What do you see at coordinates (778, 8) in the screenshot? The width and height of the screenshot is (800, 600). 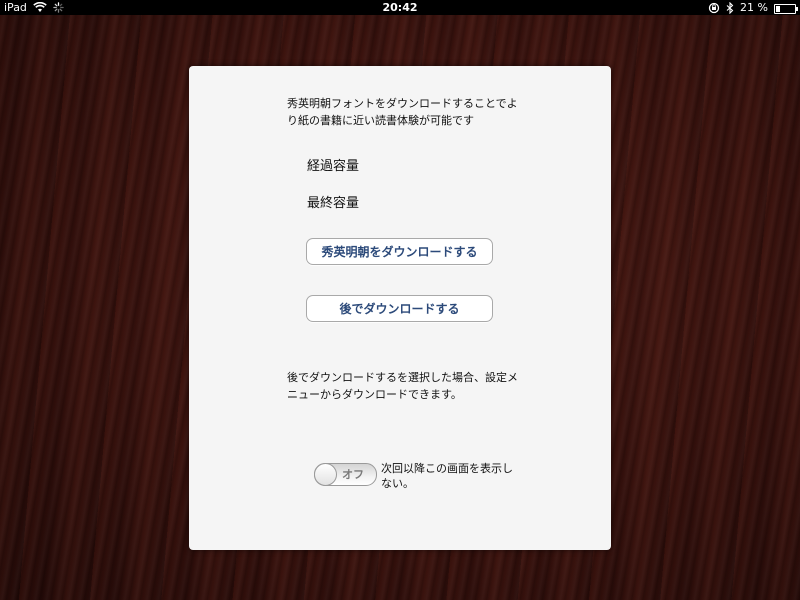 I see `battery-level-fill` at bounding box center [778, 8].